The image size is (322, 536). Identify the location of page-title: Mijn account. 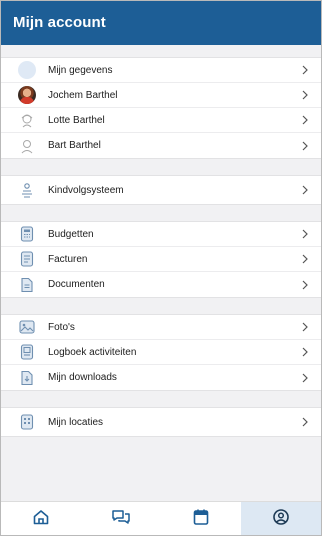
(161, 23).